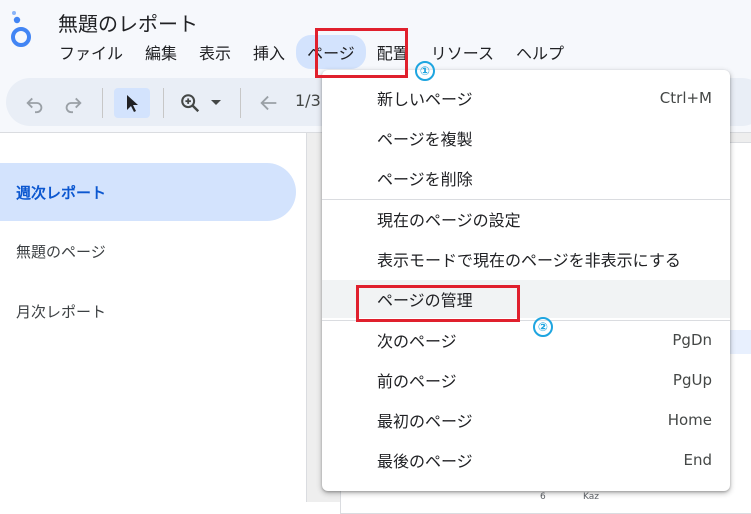 The height and width of the screenshot is (514, 751). What do you see at coordinates (311, 52) in the screenshot?
I see `menu-bar: ファイル 編集 表示 挿入 ページ 配置 リソース ヘルプ` at bounding box center [311, 52].